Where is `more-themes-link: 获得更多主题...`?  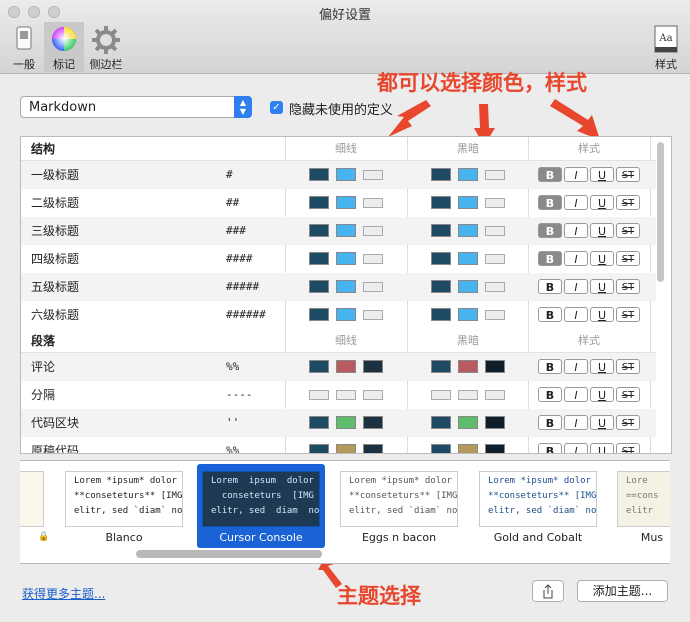
more-themes-link: 获得更多主题... is located at coordinates (63, 593).